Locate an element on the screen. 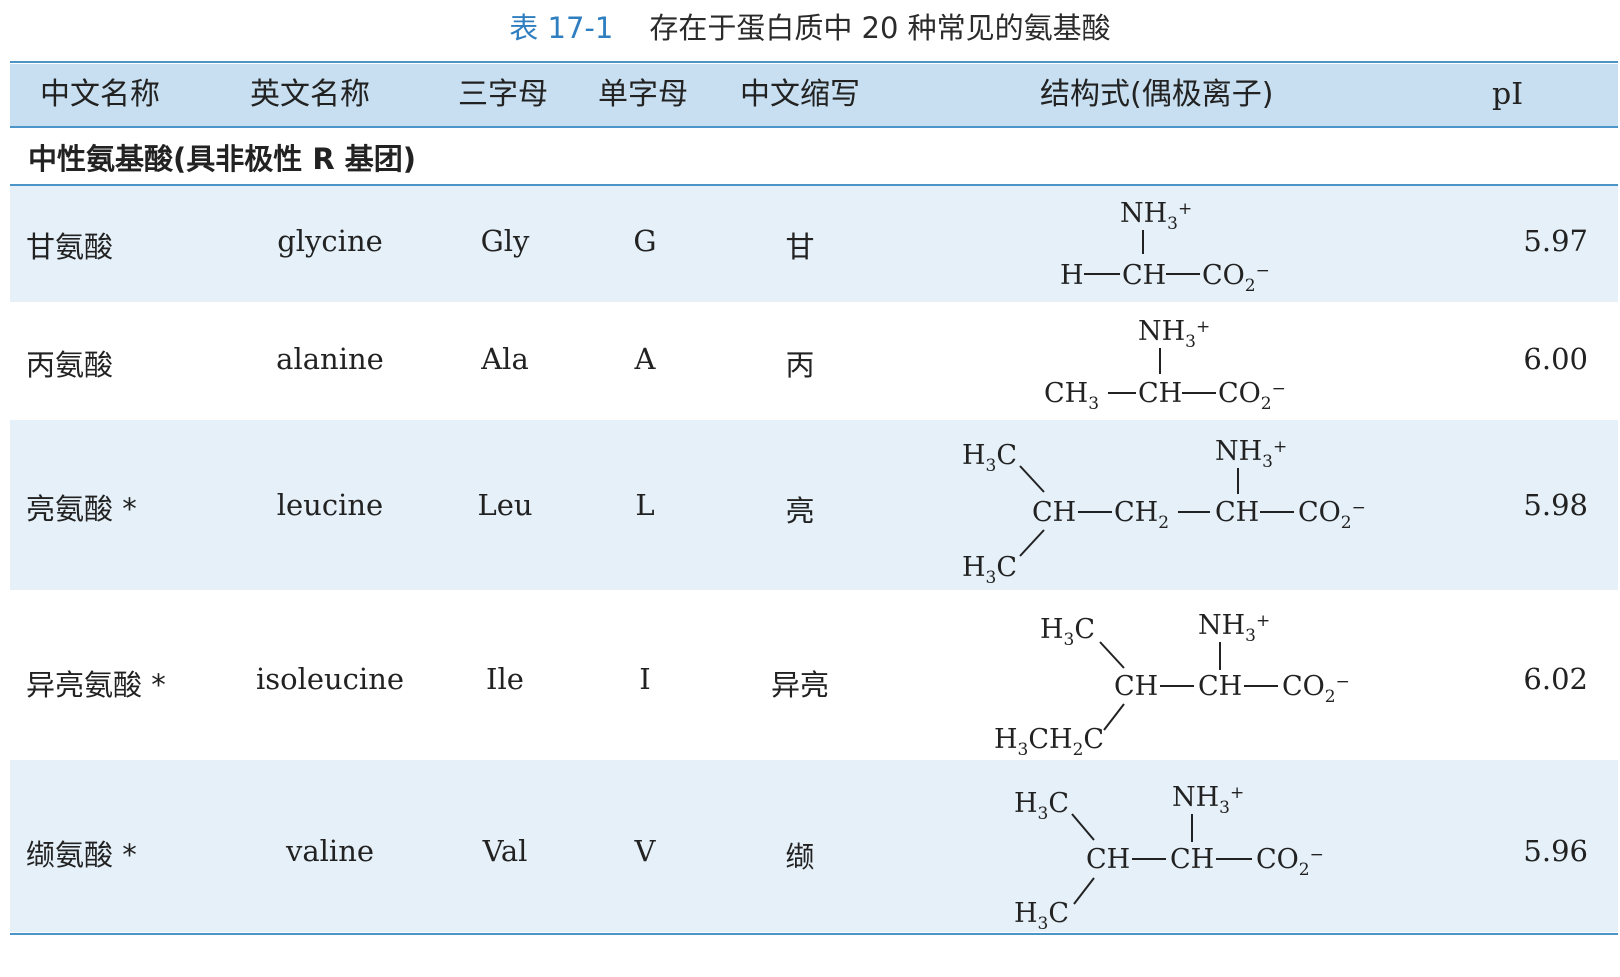 The height and width of the screenshot is (977, 1620). header-pi: pI is located at coordinates (1508, 94).